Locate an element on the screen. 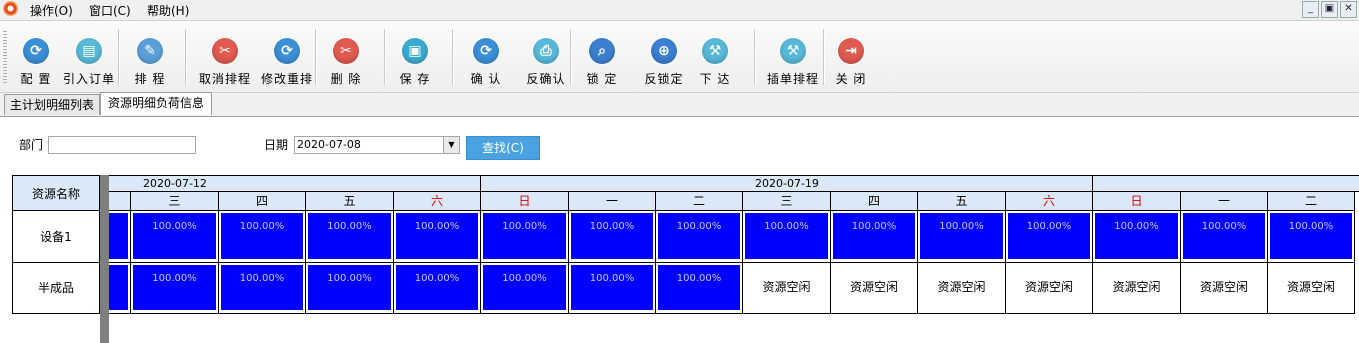 The image size is (1359, 343). toolbar-button-8: ⎙ 反确认 is located at coordinates (546, 56).